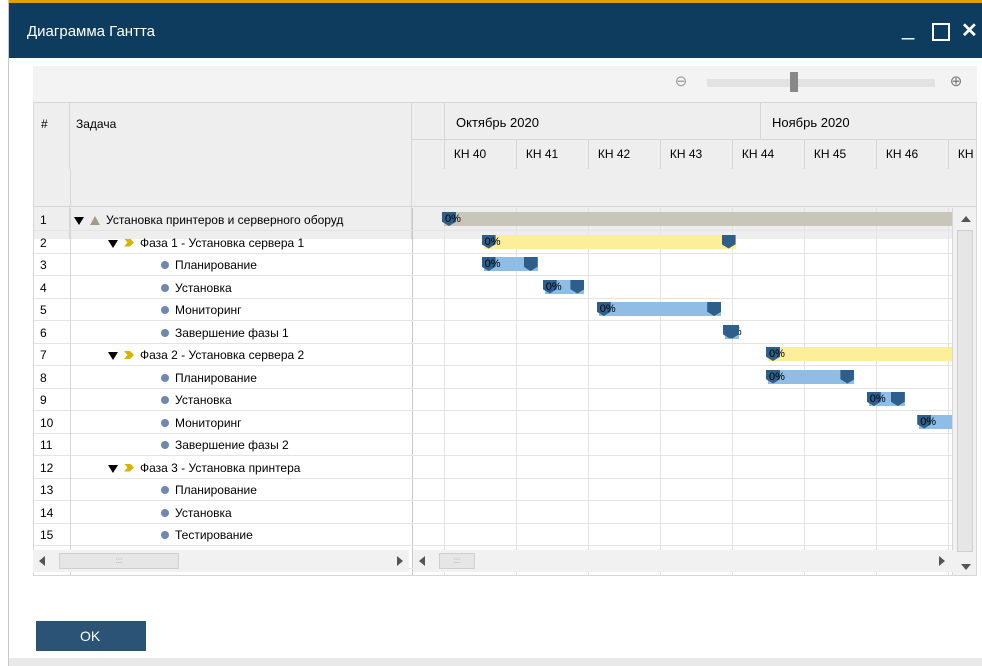 This screenshot has height=666, width=982. What do you see at coordinates (969, 31) in the screenshot?
I see `close-button: ✕` at bounding box center [969, 31].